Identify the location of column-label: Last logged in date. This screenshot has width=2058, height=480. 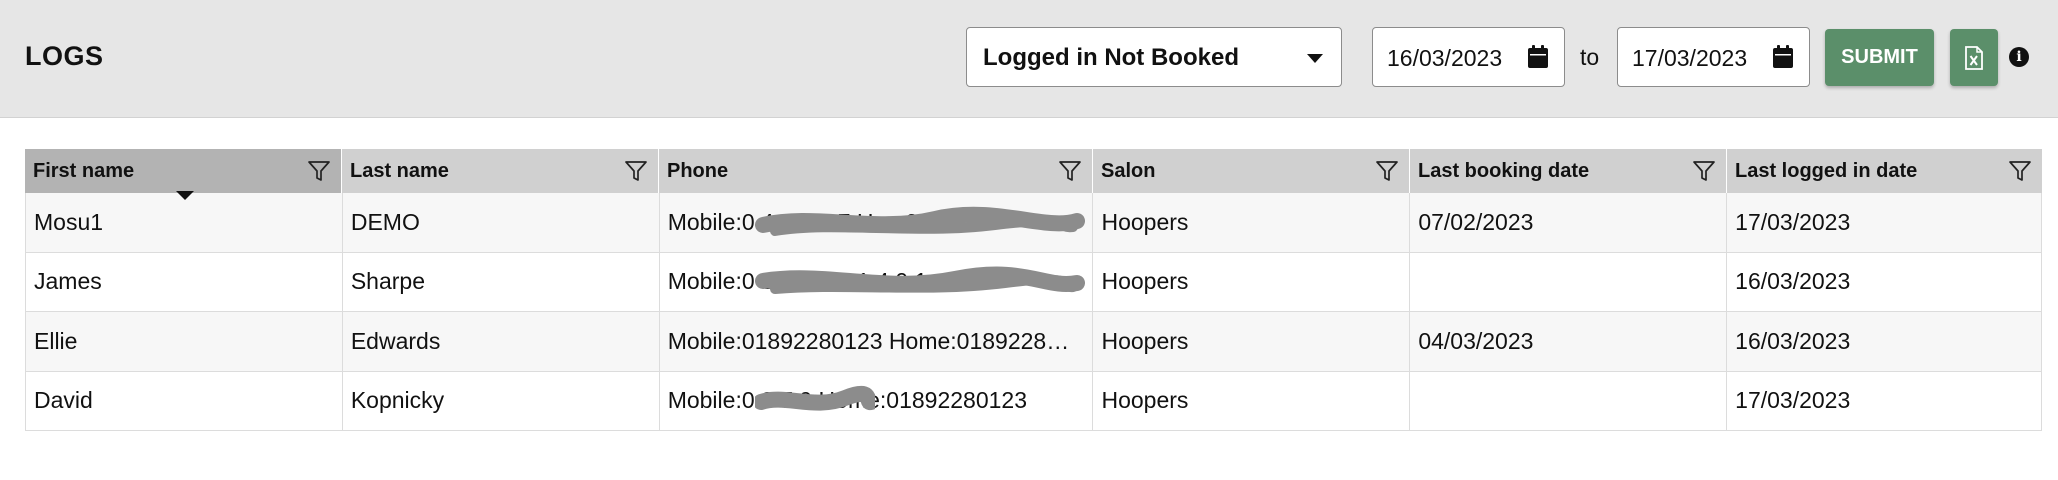
(1826, 171).